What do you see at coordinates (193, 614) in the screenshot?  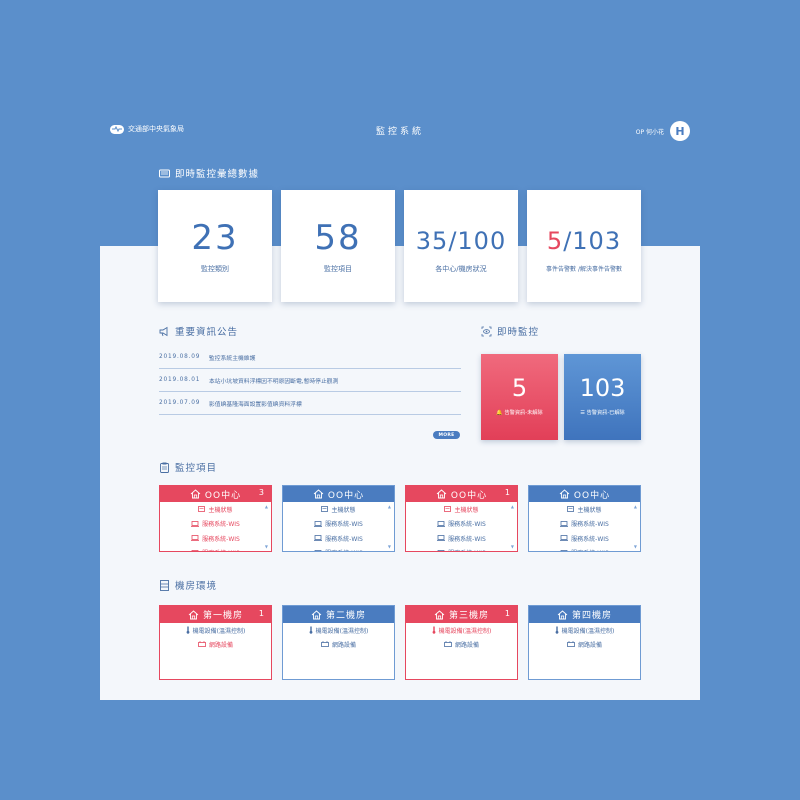 I see `building-icon` at bounding box center [193, 614].